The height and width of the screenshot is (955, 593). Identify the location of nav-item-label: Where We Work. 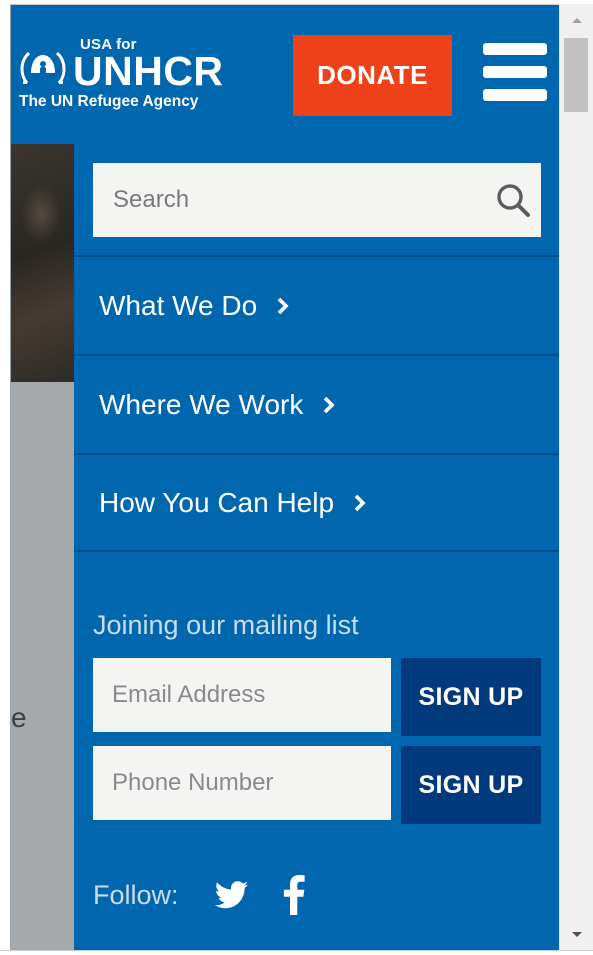
(201, 404).